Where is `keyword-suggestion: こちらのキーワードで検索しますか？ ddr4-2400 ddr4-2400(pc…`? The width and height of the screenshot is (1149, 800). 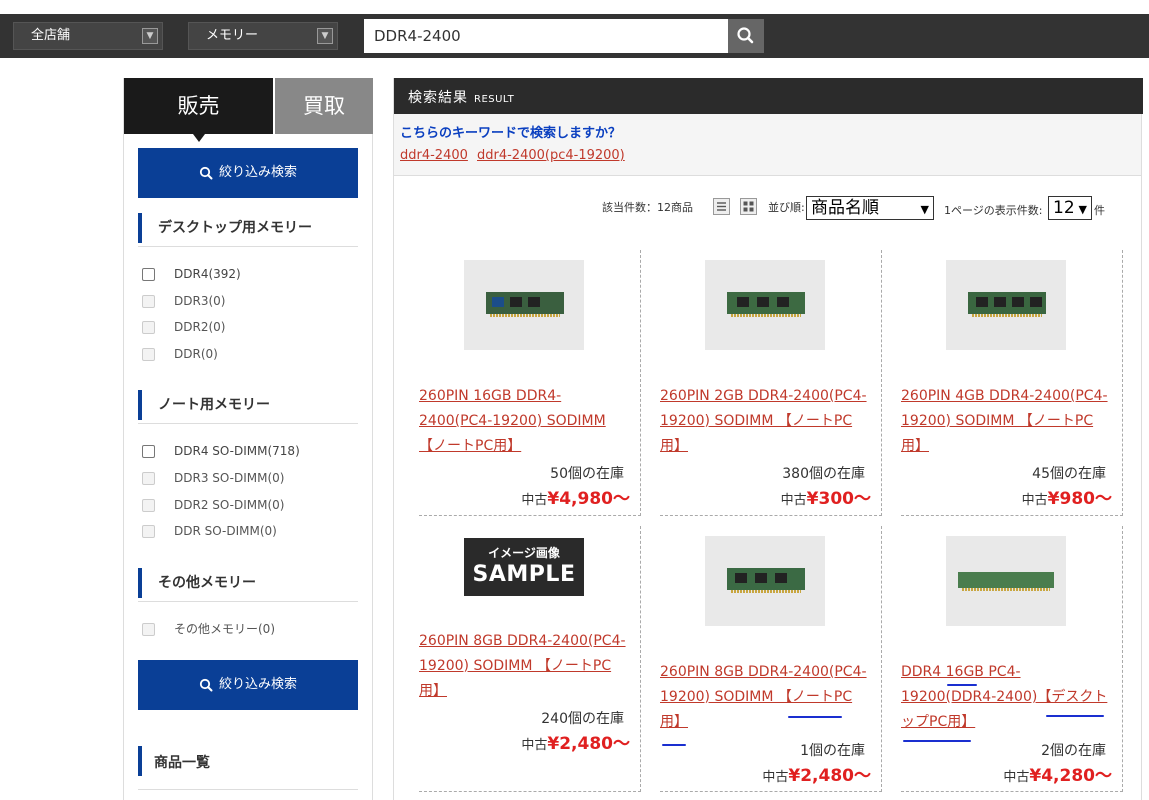 keyword-suggestion: こちらのキーワードで検索しますか？ ddr4-2400 ddr4-2400(pc… is located at coordinates (767, 145).